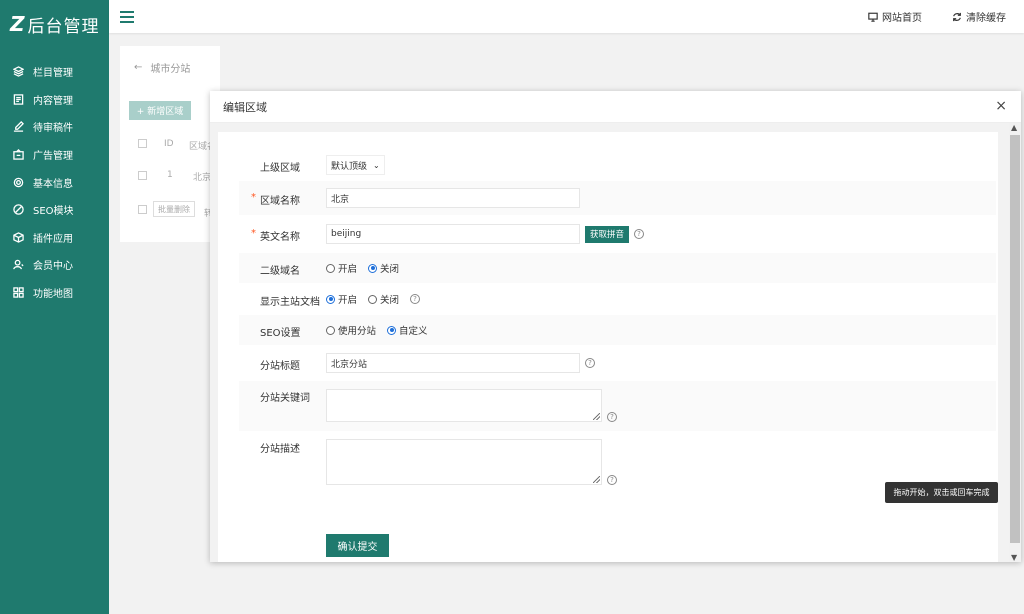  Describe the element at coordinates (617, 406) in the screenshot. I see `keywords-row: 分站关键词 ?` at that location.